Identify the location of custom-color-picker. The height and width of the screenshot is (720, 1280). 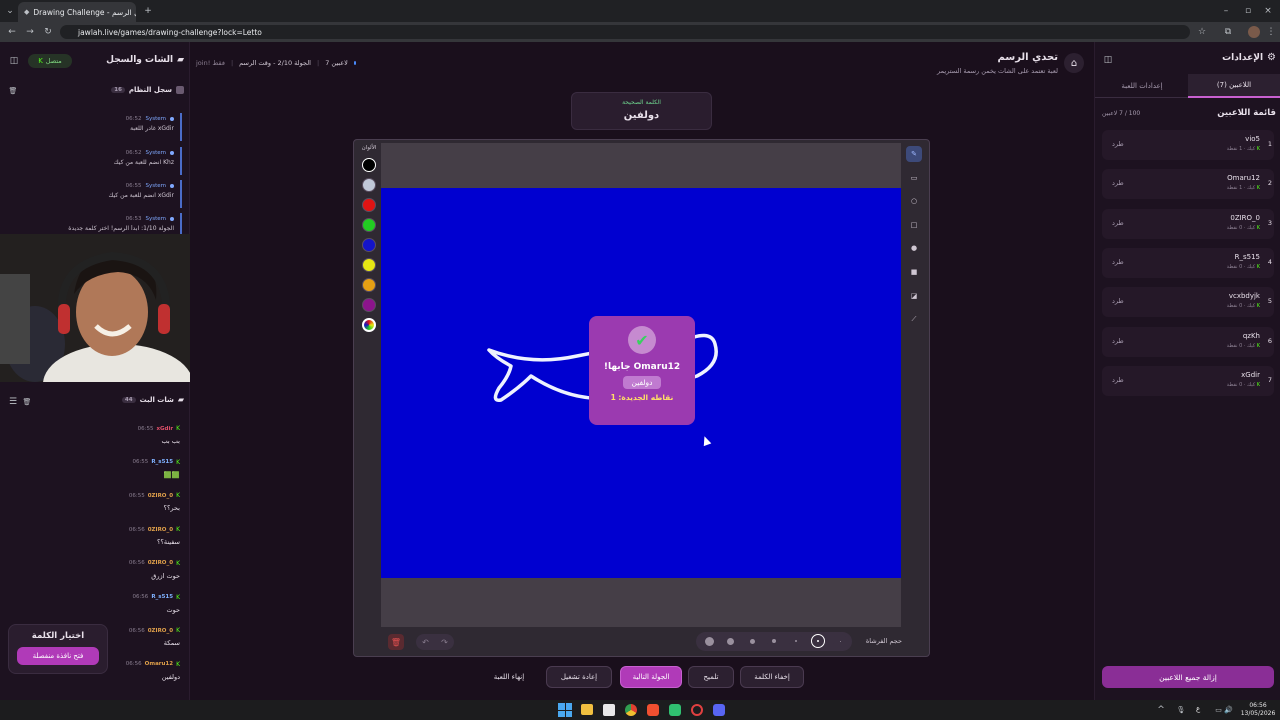
(369, 325).